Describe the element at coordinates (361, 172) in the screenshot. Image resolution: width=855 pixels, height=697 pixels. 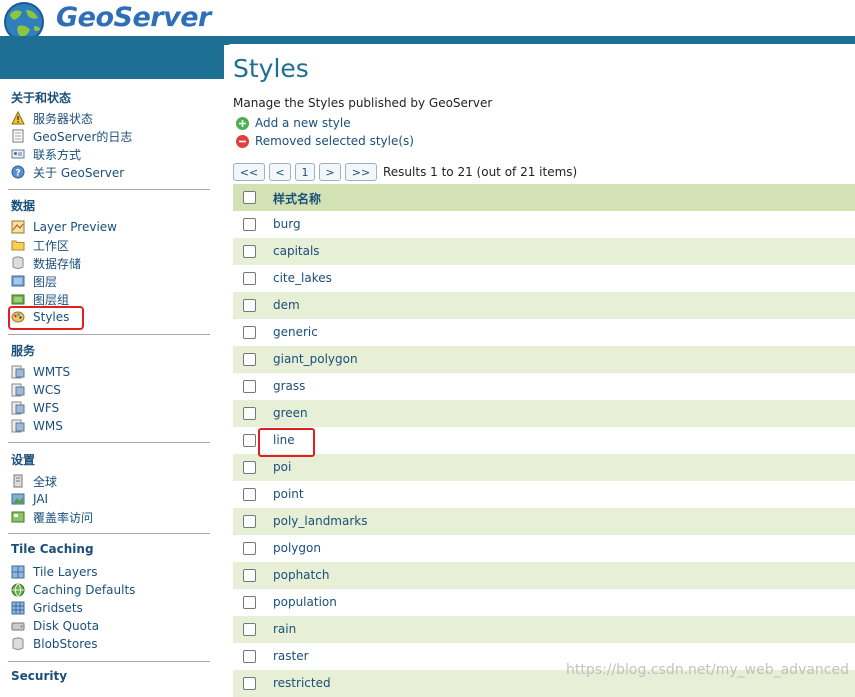
I see `last-page-button: >>` at that location.